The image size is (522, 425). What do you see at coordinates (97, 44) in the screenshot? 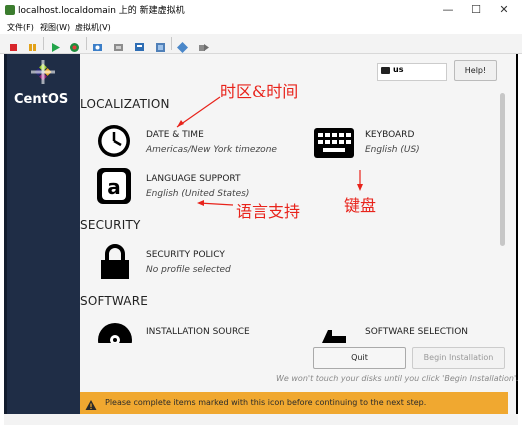
I see `snapshot-icon` at bounding box center [97, 44].